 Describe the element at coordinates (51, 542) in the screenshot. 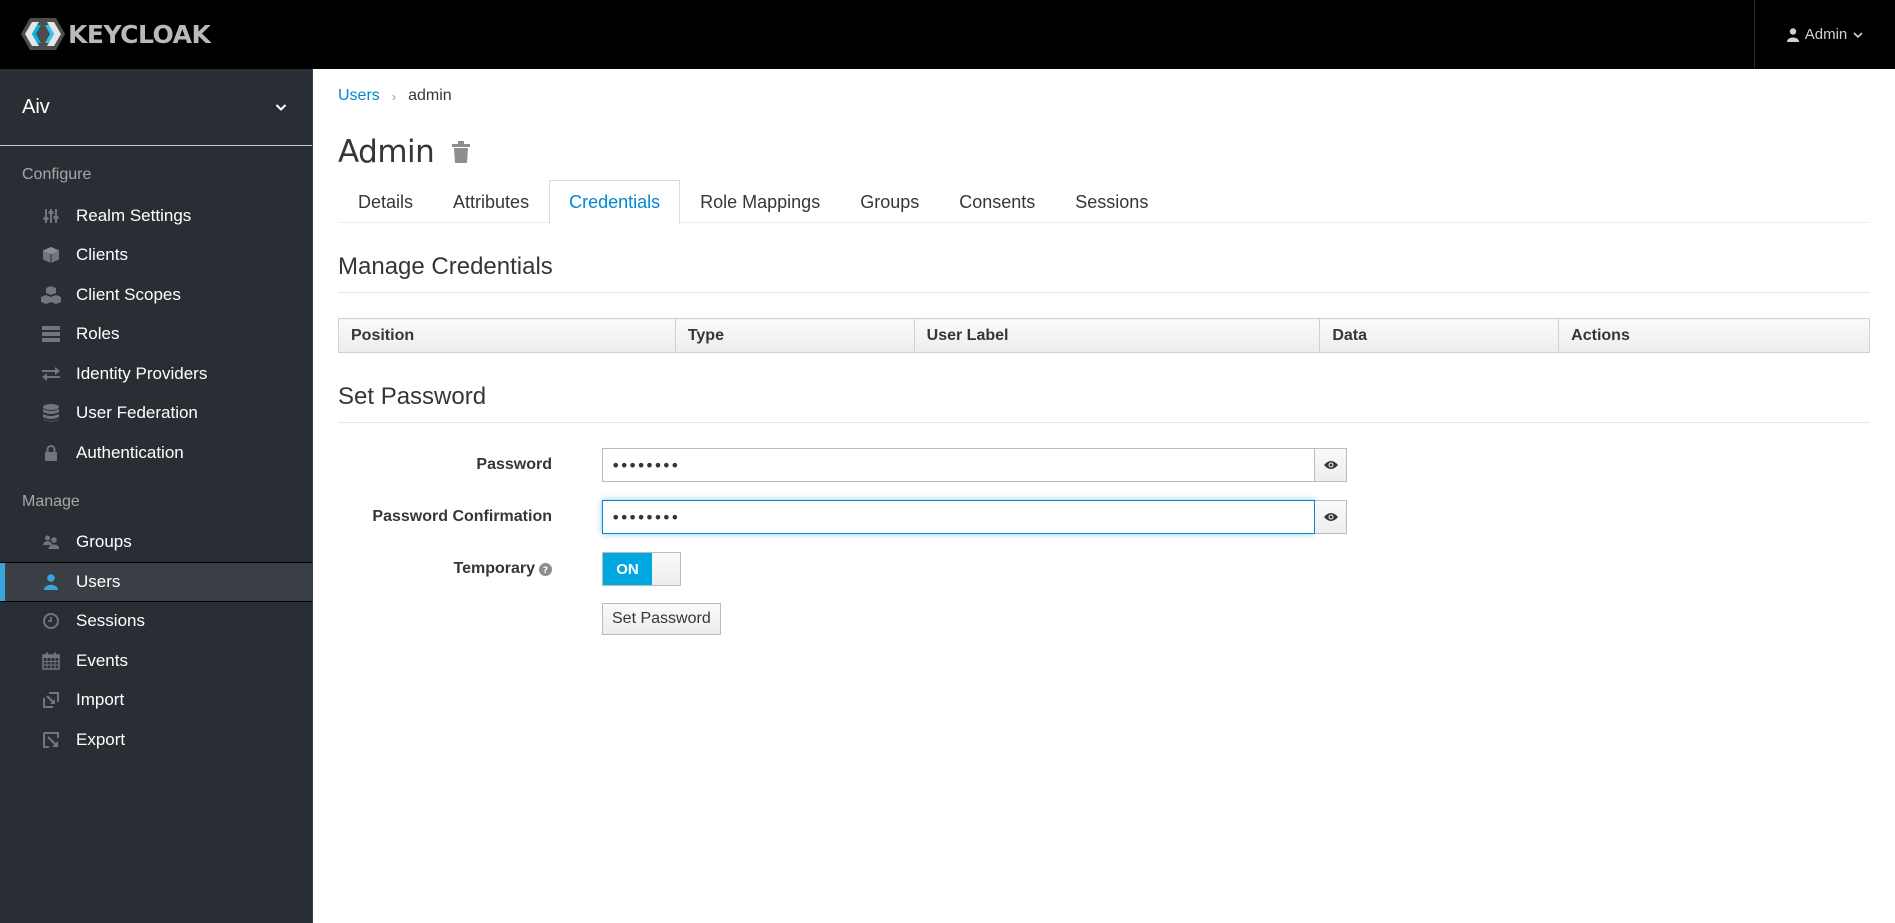

I see `users-icon` at that location.